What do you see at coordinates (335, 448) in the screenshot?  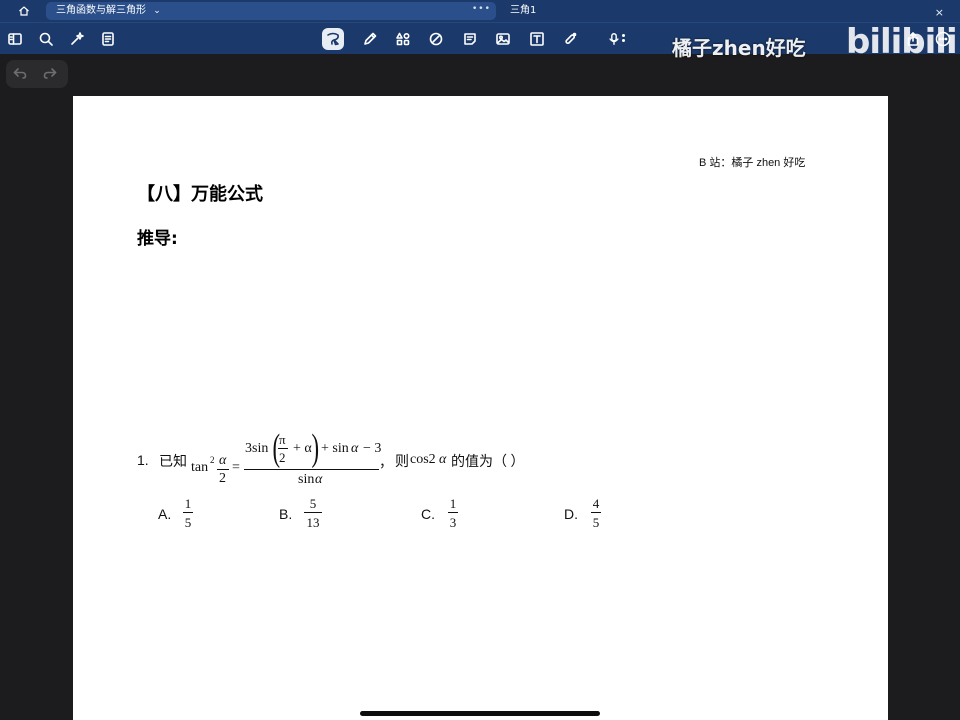 I see `numerator-plus-sin: + sin` at bounding box center [335, 448].